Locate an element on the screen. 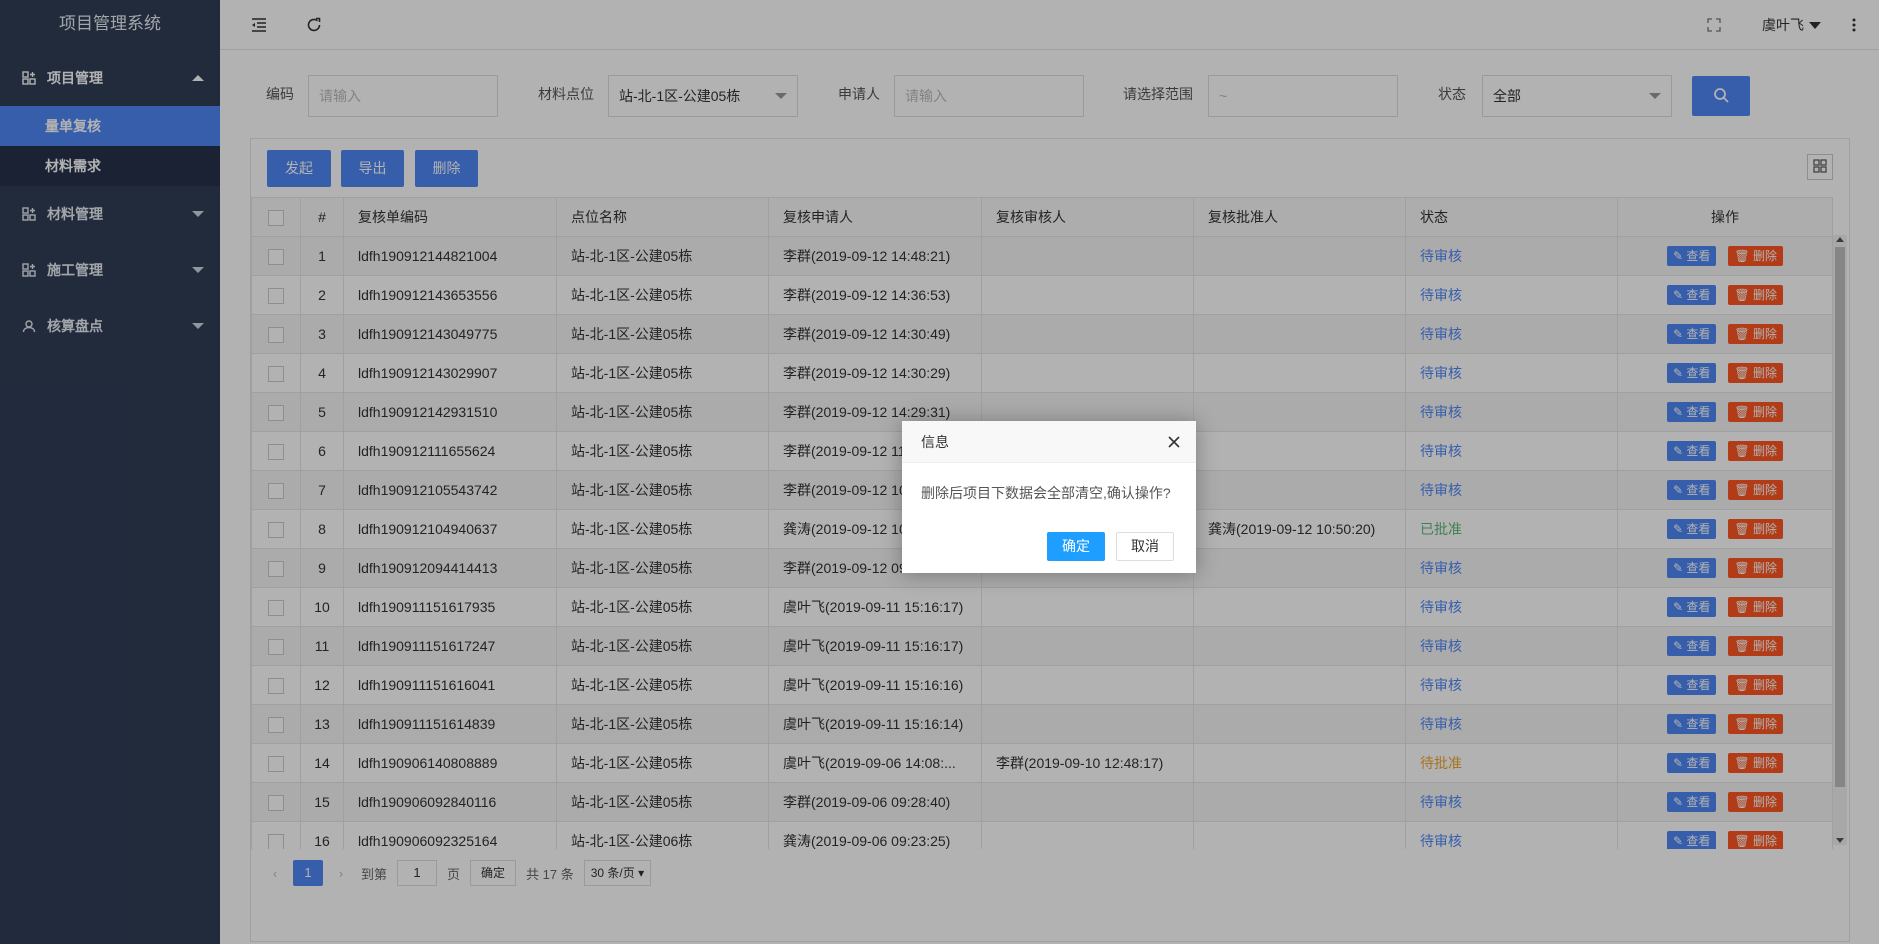 The image size is (1879, 944). confirm-dialog: 信息 删除后项目下数据会全部清空,确认操作? 确定 取消 is located at coordinates (1049, 497).